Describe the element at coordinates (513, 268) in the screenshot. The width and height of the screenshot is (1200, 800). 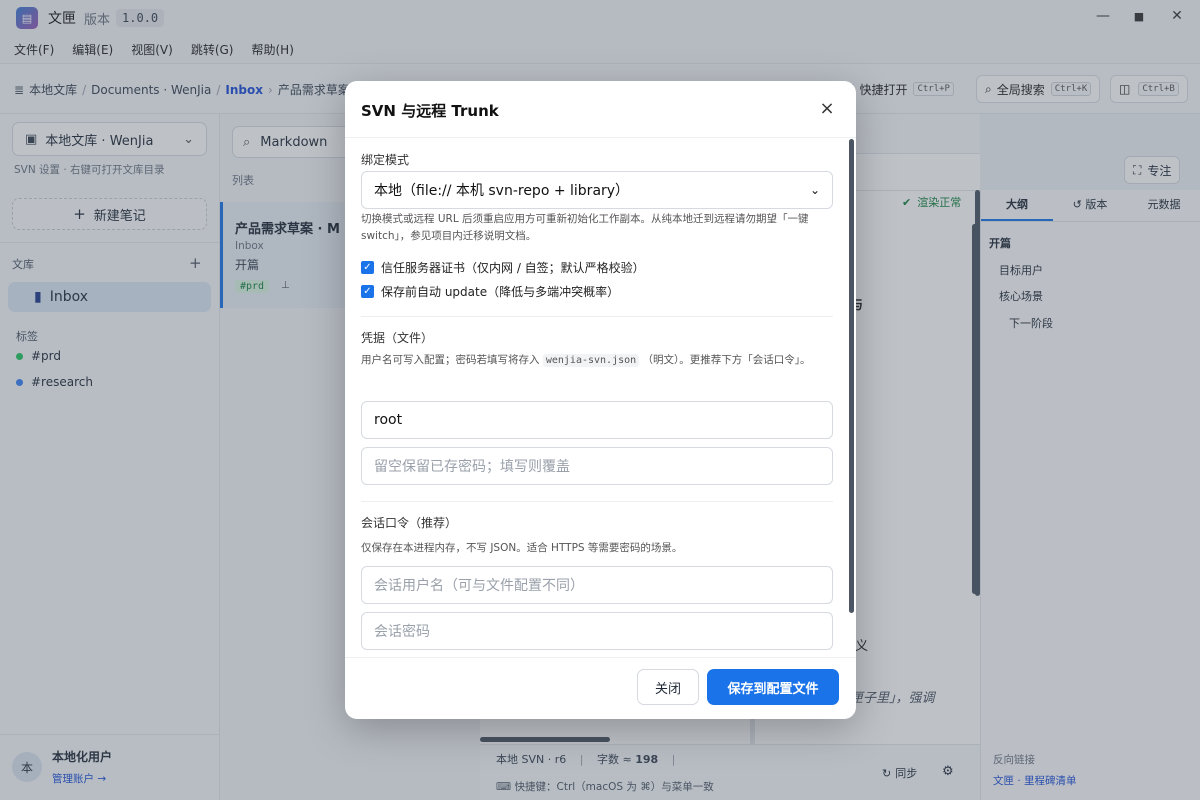
I see `trust-cert-label: 信任服务器证书（仅内网 / 自签；默认严格校验）` at that location.